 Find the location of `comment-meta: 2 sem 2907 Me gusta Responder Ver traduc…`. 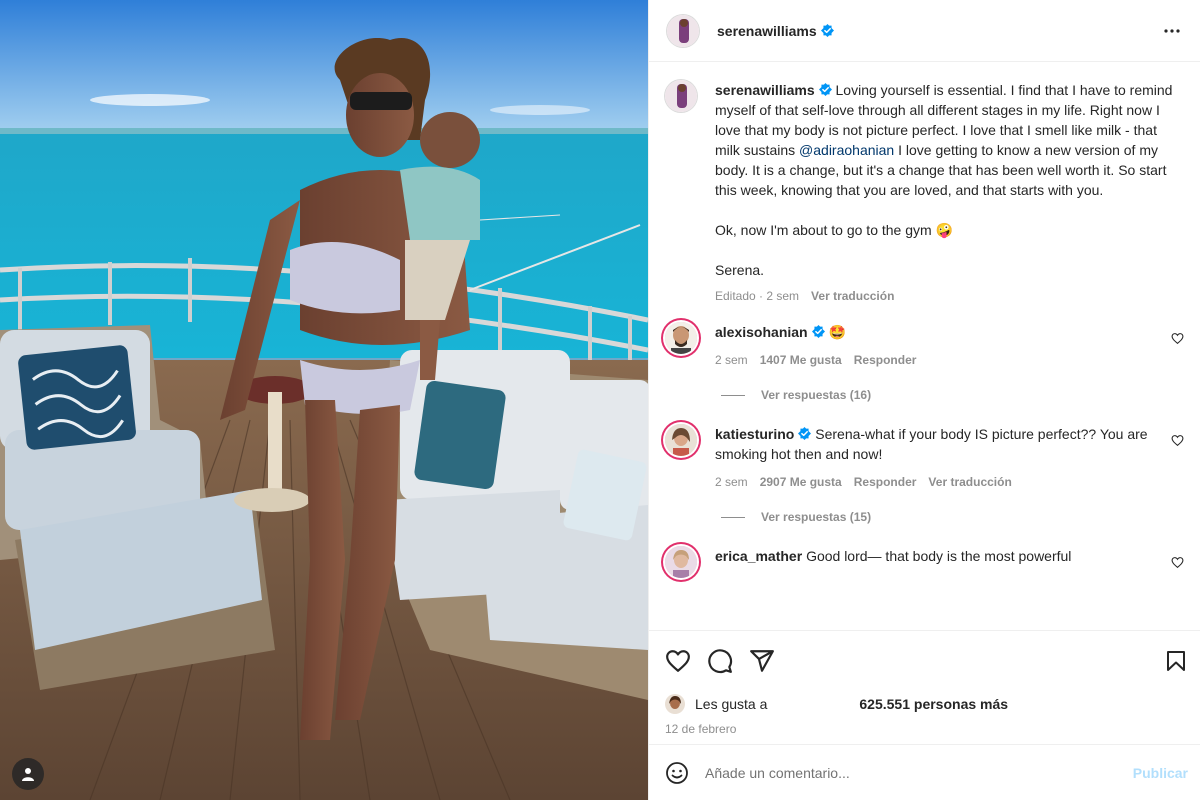

comment-meta: 2 sem 2907 Me gusta Responder Ver traduc… is located at coordinates (937, 482).